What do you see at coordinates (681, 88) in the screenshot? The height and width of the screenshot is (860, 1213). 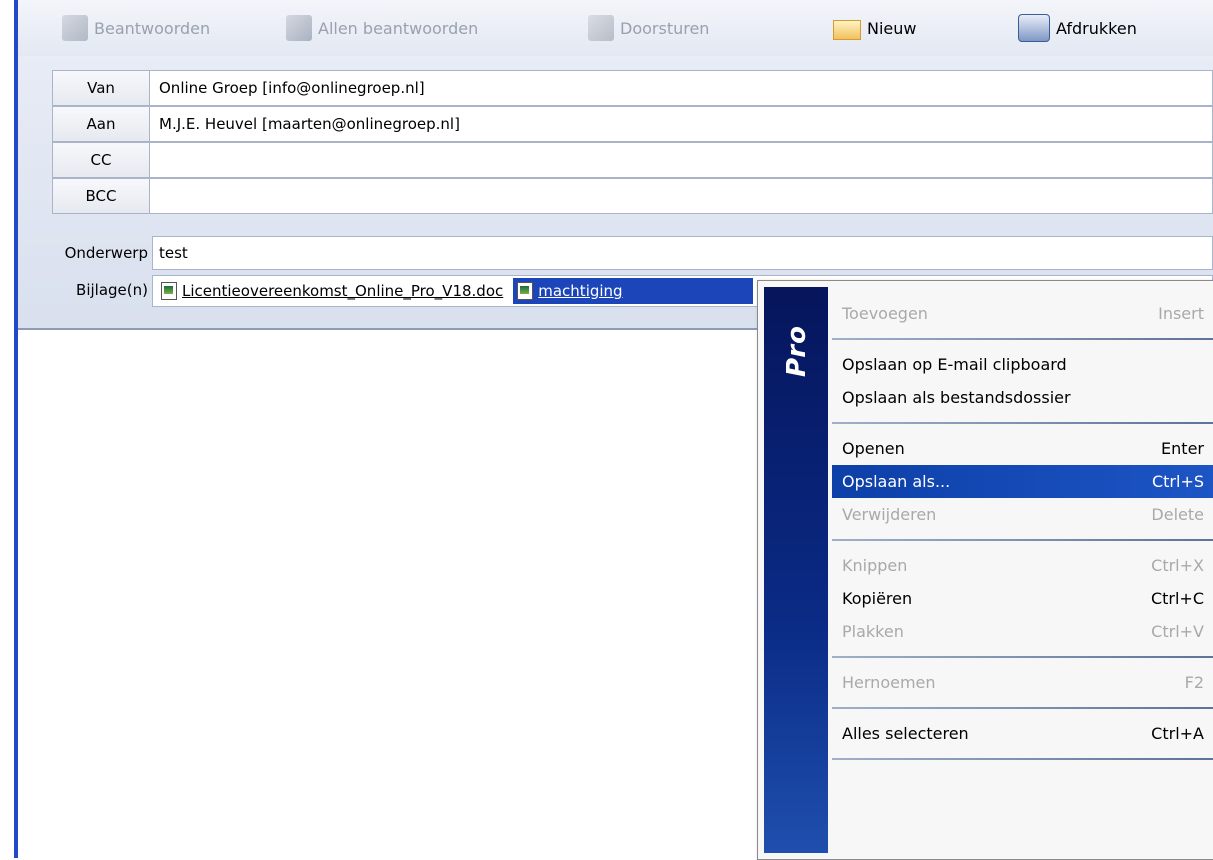 I see `from-field: Online Groep [info@onlinegroep.nl]` at bounding box center [681, 88].